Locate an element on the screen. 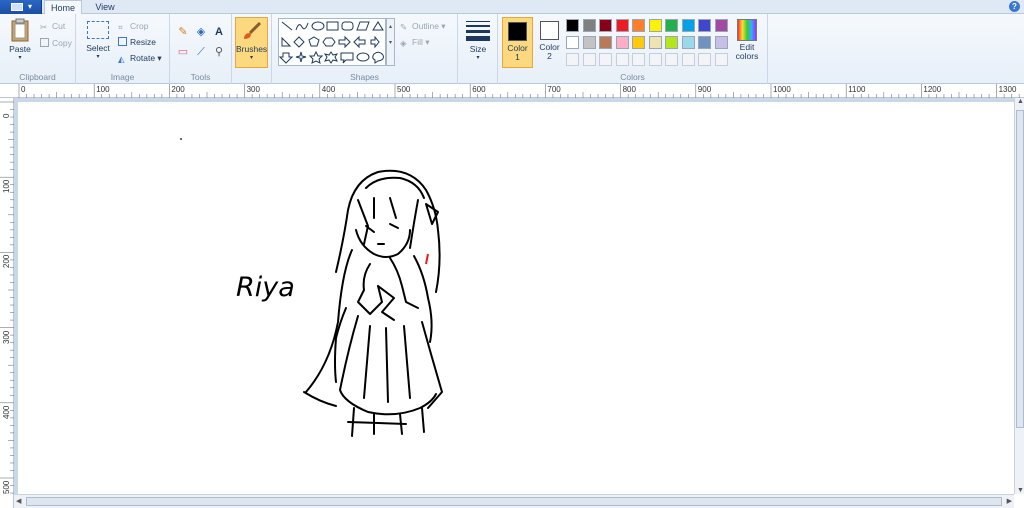 The height and width of the screenshot is (508, 1024). color-picker-icon: ⟋ is located at coordinates (201, 52).